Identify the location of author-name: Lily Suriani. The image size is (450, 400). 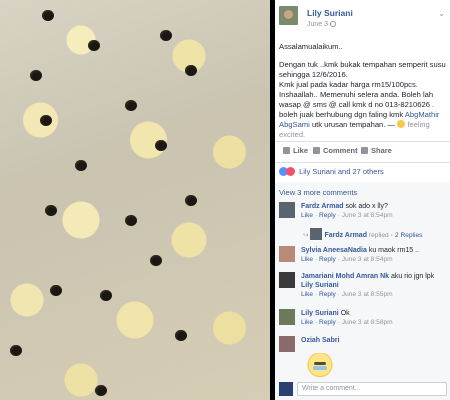
(330, 13).